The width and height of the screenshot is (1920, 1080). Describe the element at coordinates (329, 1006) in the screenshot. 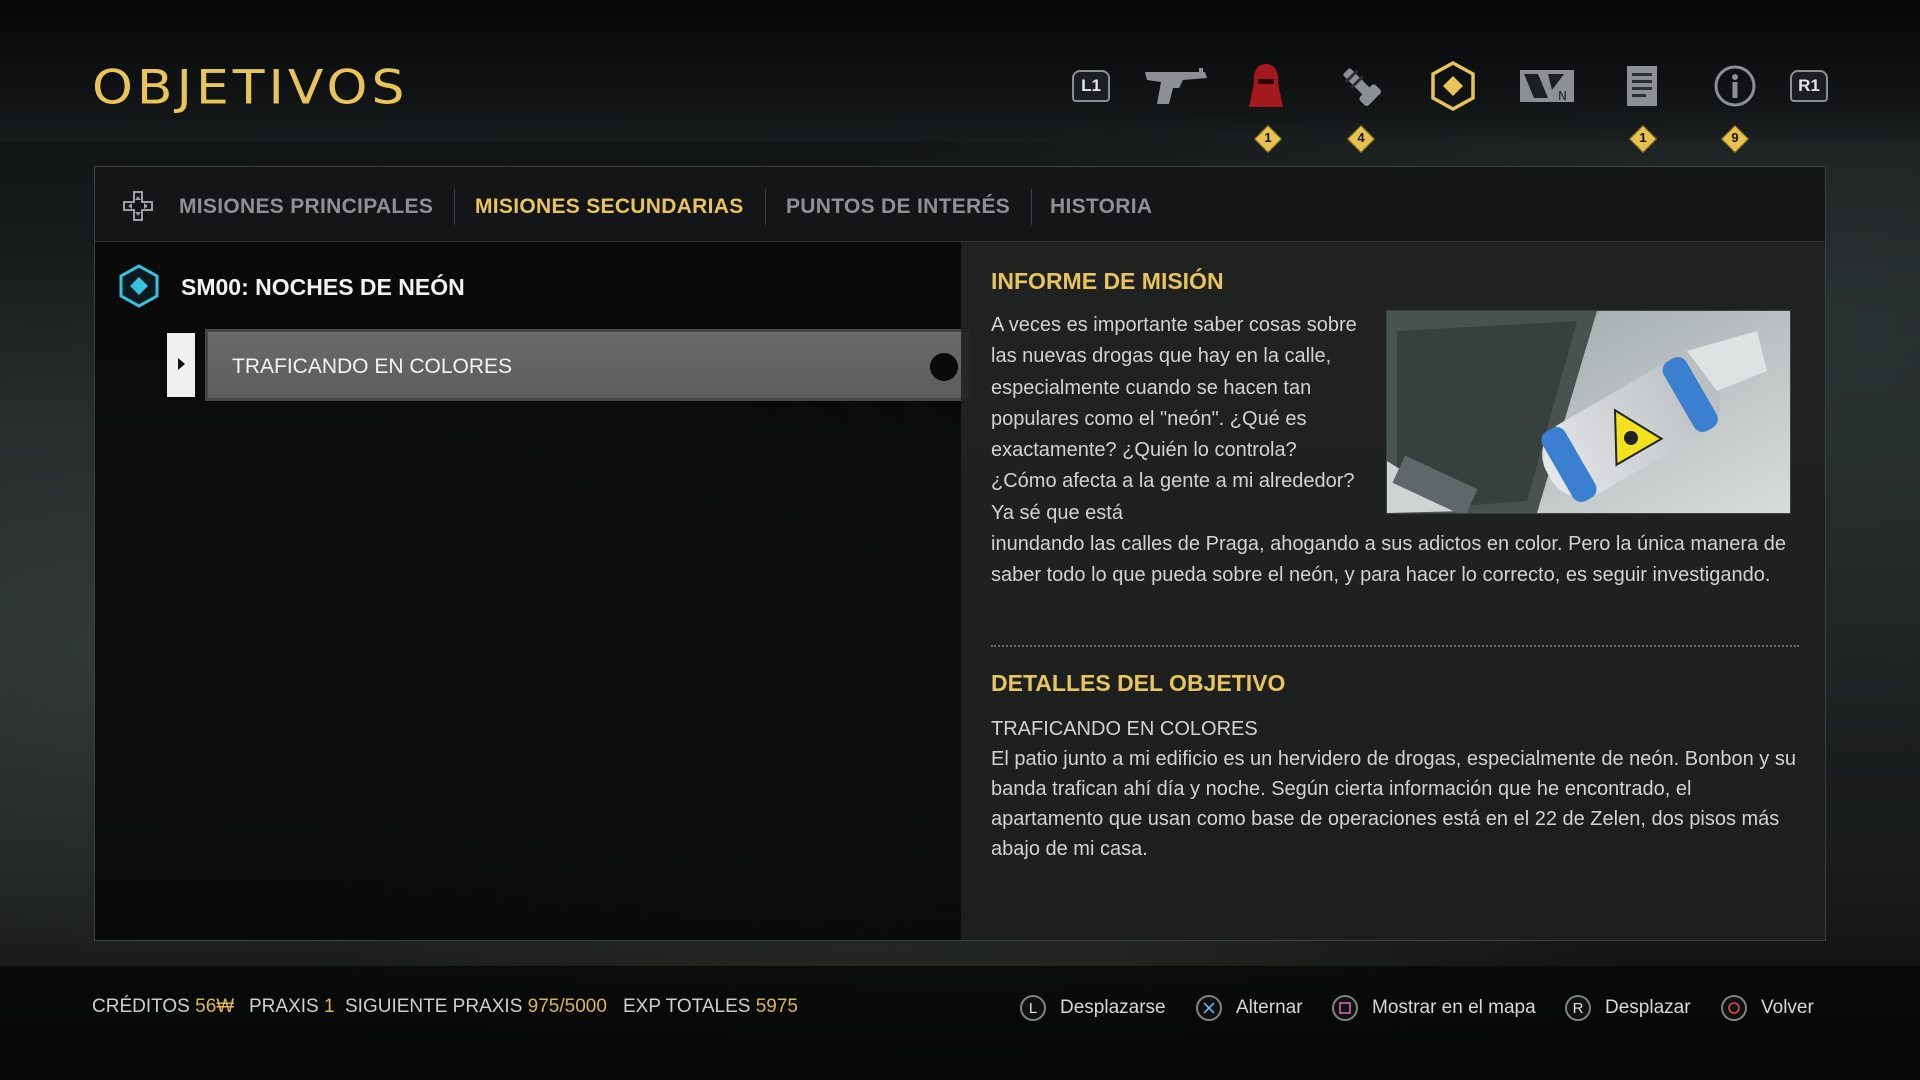

I see `praxis-value: 1` at that location.